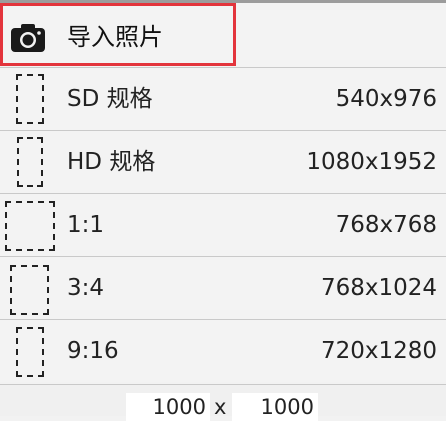 This screenshot has height=421, width=446. Describe the element at coordinates (111, 162) in the screenshot. I see `option-label: HD 规格` at that location.